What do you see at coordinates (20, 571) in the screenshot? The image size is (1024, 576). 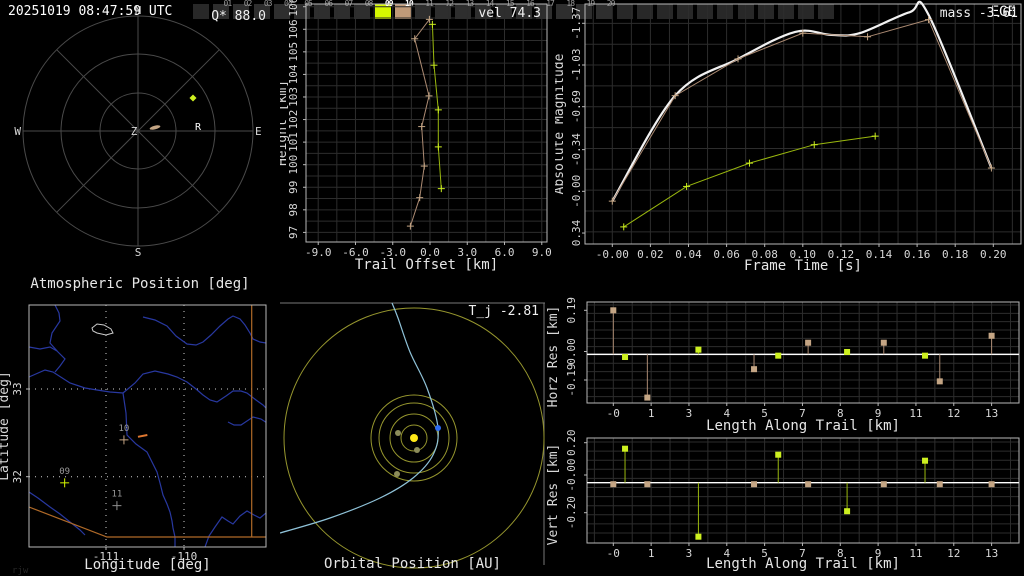 I see `svg-text: rjw` at bounding box center [20, 571].